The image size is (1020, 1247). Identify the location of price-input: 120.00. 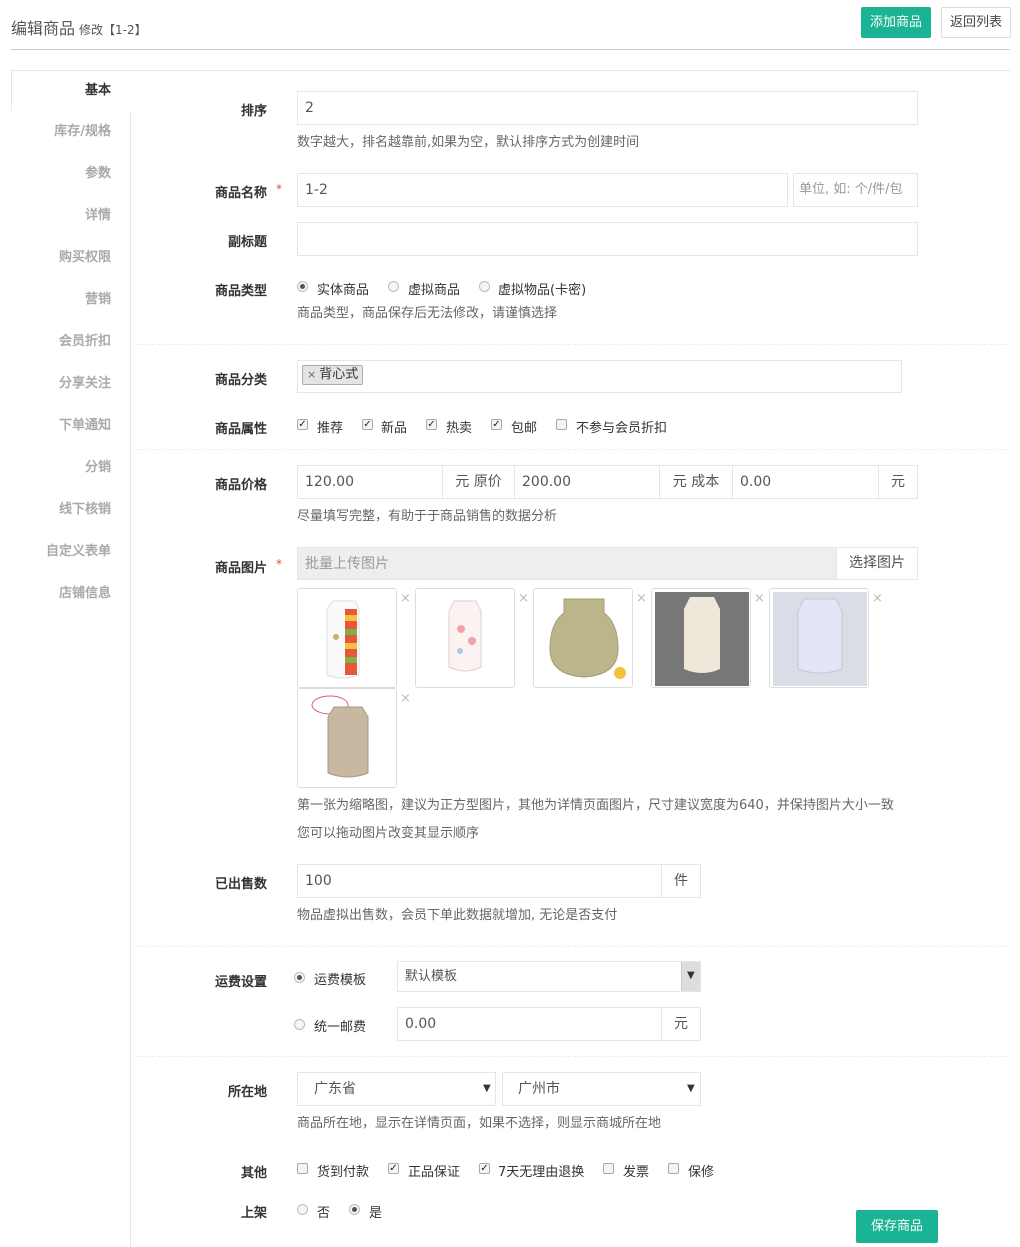
(370, 482).